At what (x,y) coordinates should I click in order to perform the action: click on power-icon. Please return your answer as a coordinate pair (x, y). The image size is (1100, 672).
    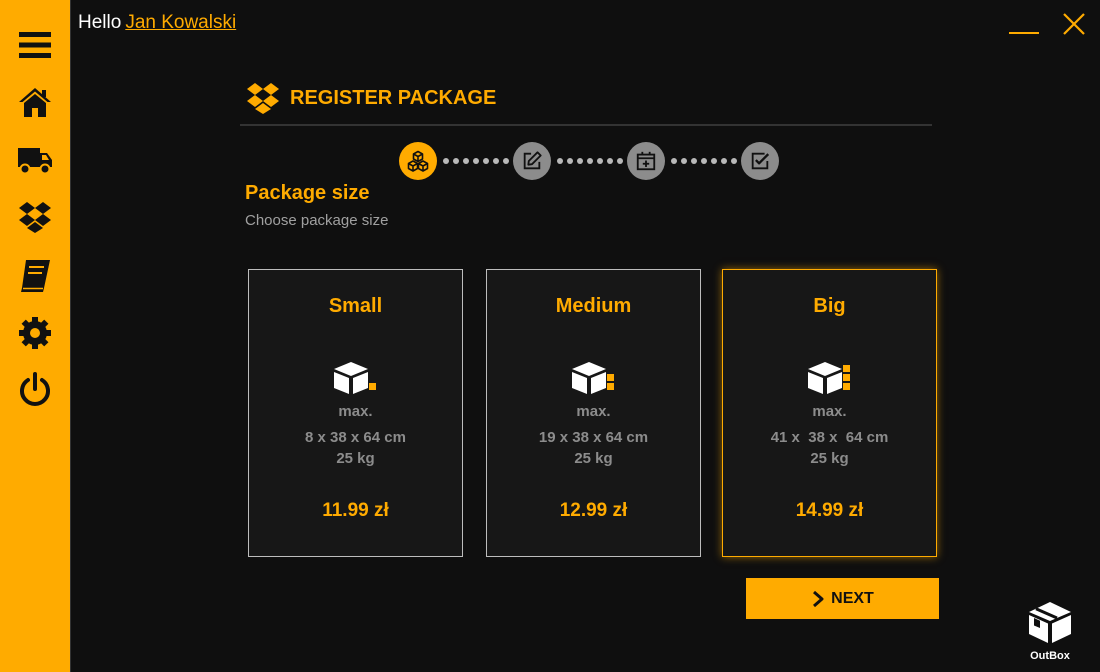
    Looking at the image, I should click on (35, 389).